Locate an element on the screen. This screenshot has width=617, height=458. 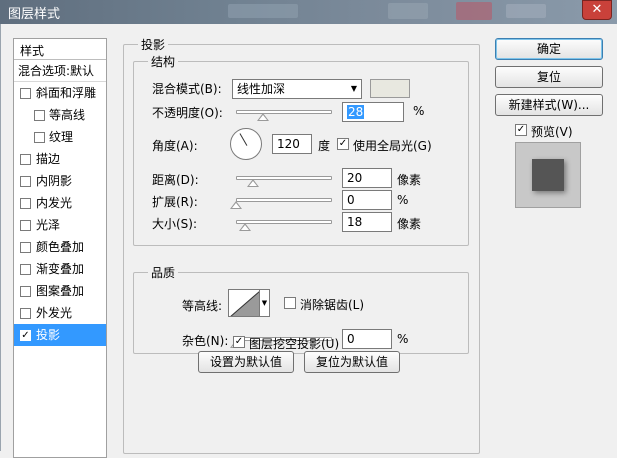
shadow-color-swatch is located at coordinates (390, 88).